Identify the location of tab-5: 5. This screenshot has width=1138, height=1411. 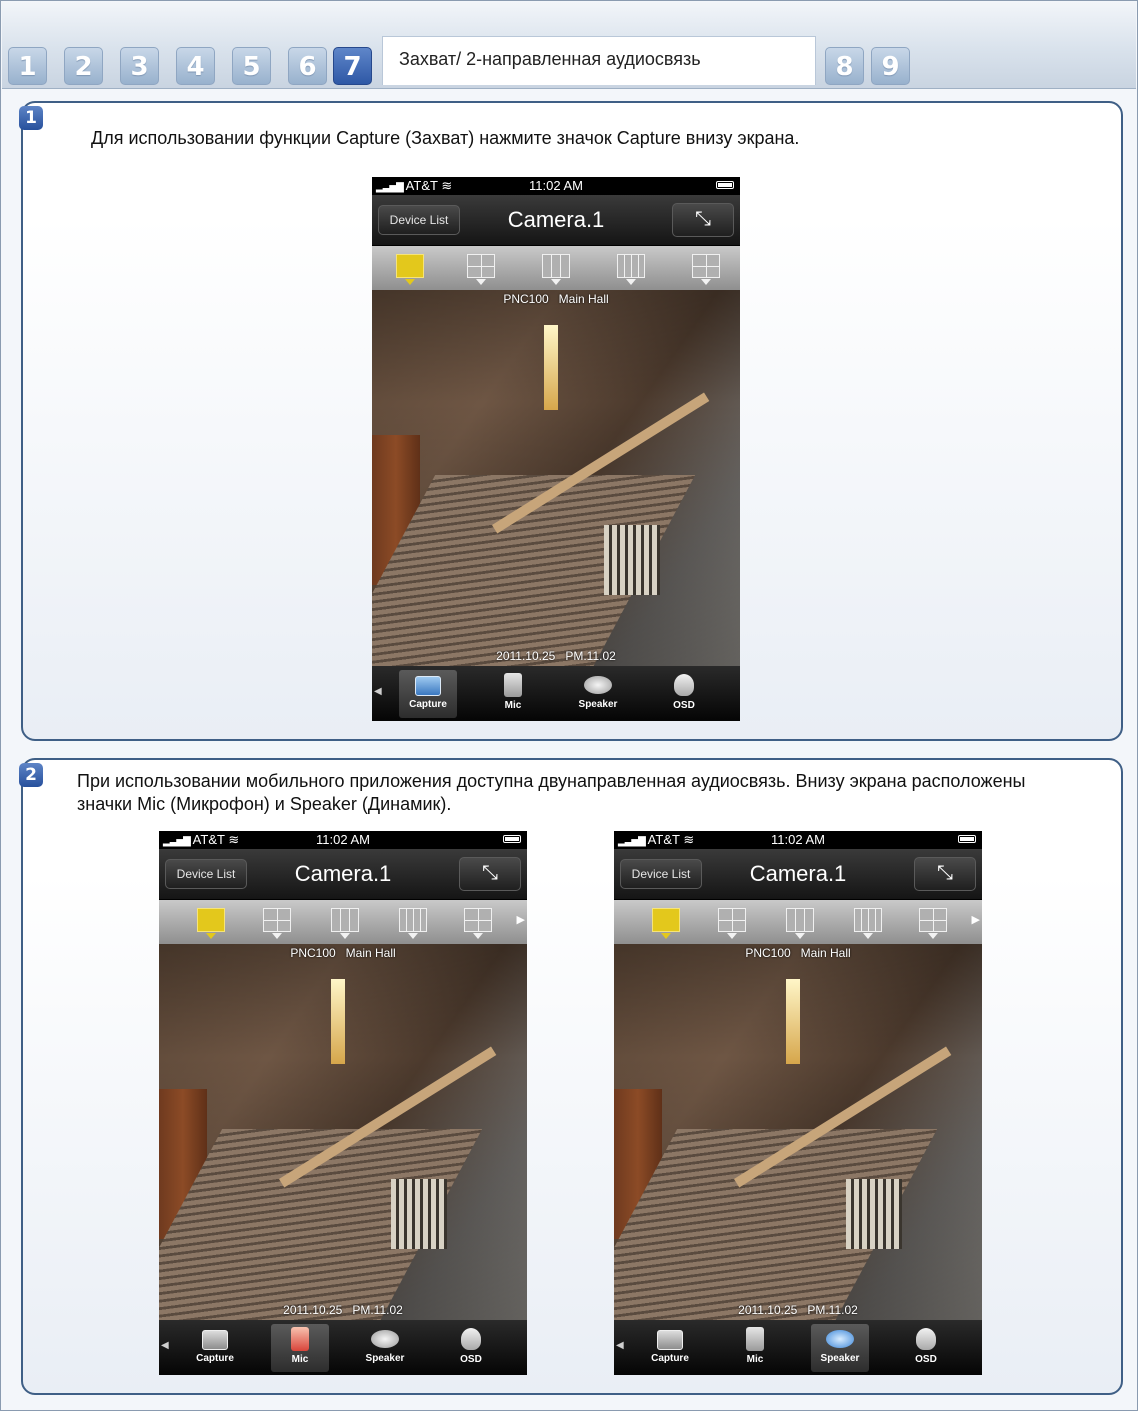
(251, 66).